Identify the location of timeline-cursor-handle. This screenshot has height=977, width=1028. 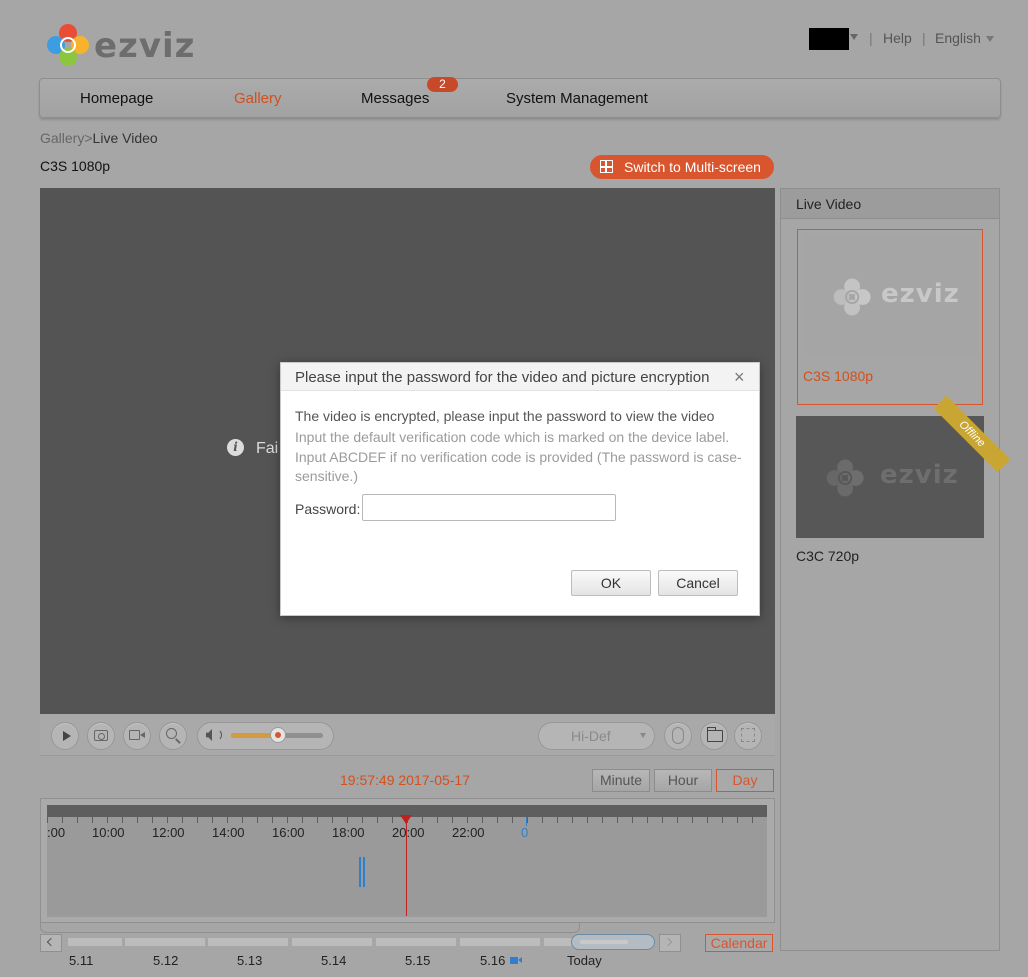
(406, 819).